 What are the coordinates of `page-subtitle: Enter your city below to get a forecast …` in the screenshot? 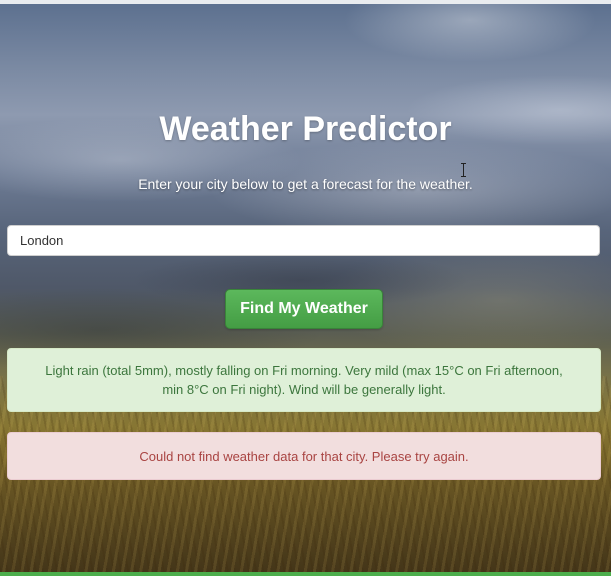 It's located at (305, 184).